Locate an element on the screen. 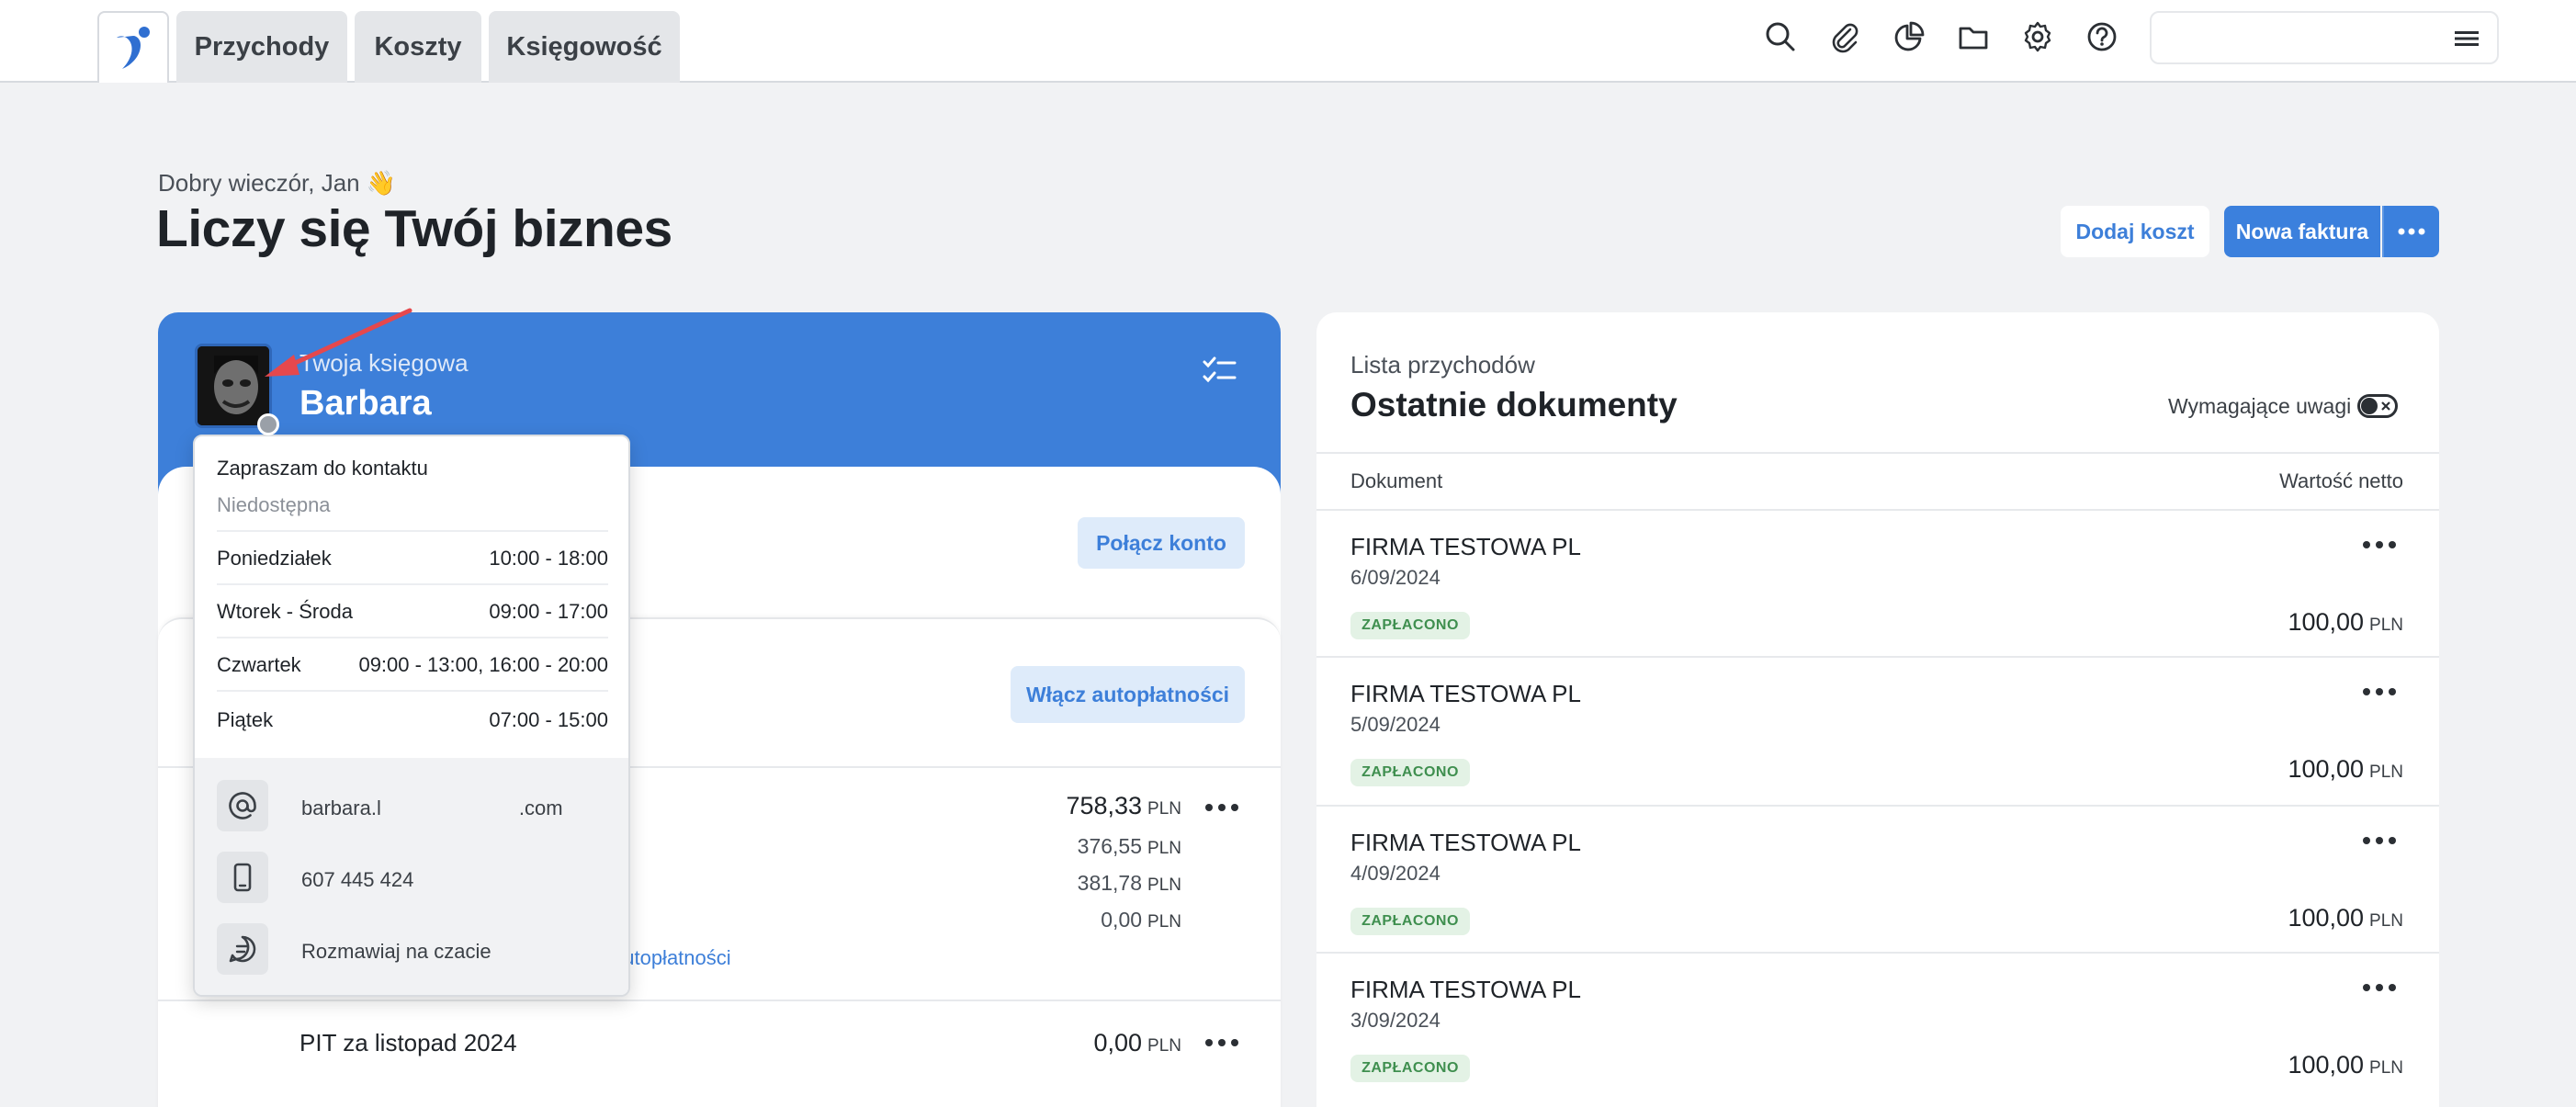 The width and height of the screenshot is (2576, 1107). phone-number: 607 445 424 is located at coordinates (357, 880).